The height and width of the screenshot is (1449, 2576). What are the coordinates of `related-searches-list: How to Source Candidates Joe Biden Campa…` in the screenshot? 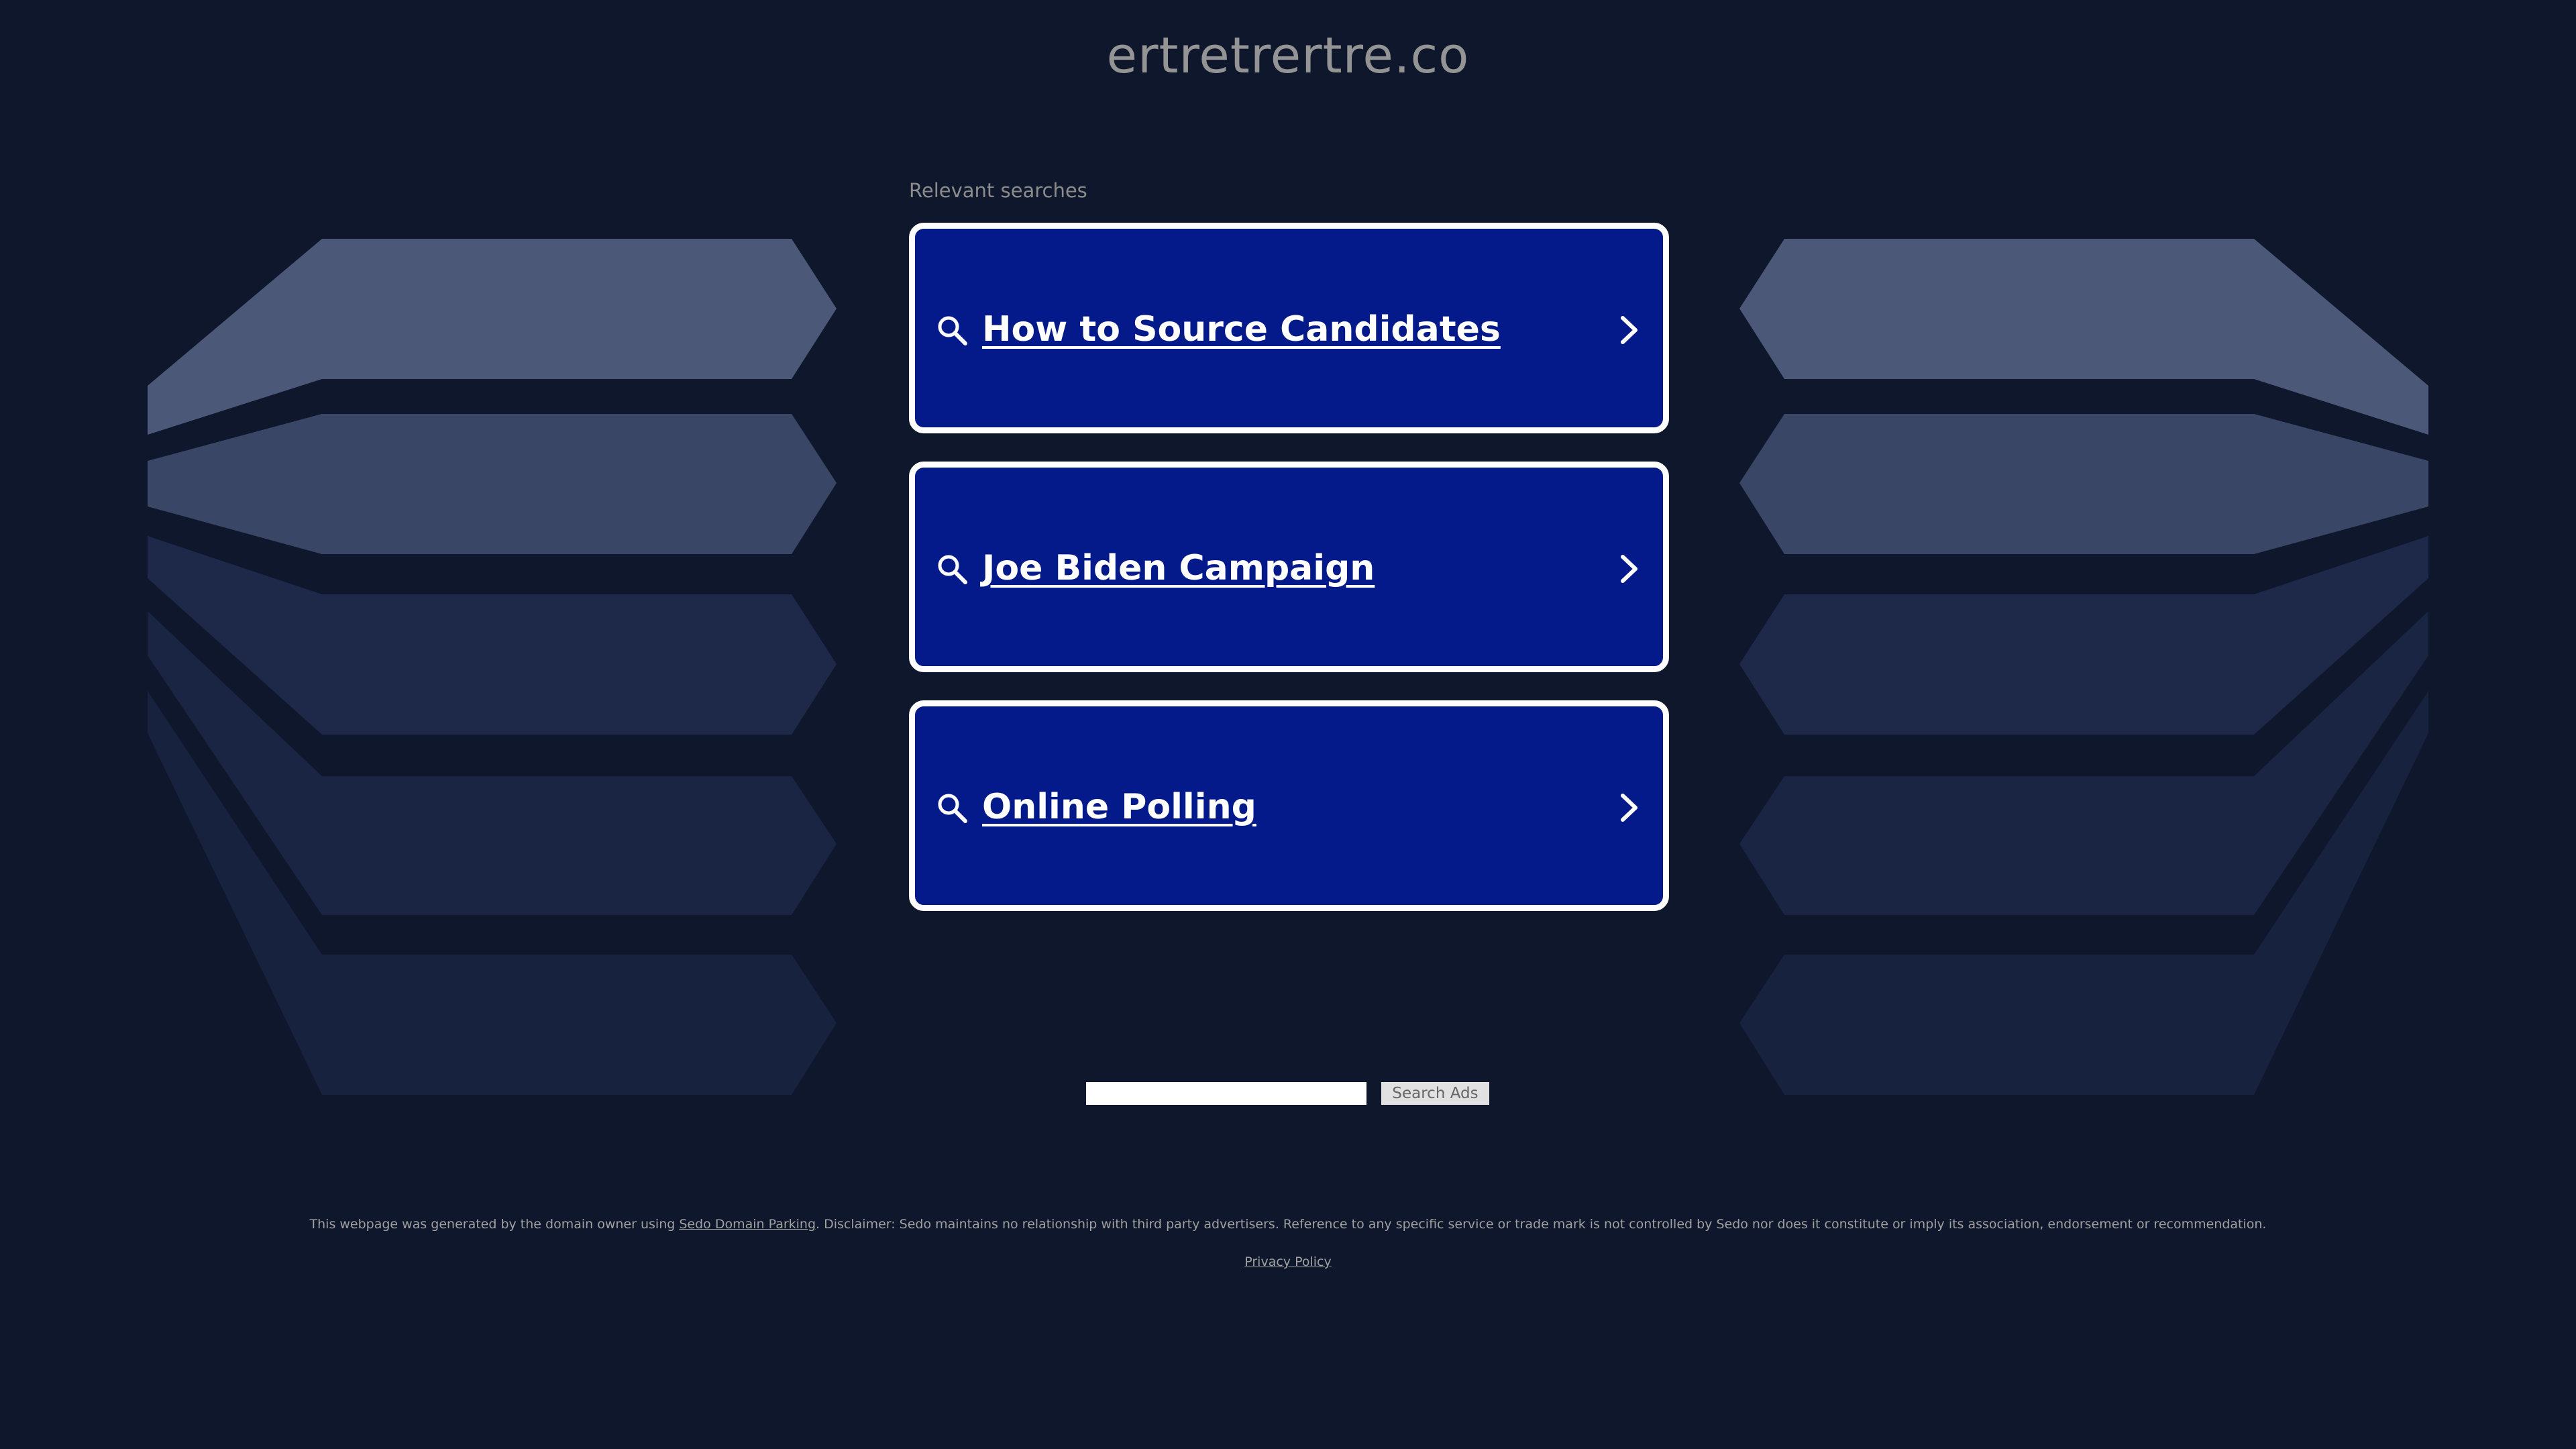 It's located at (1289, 581).